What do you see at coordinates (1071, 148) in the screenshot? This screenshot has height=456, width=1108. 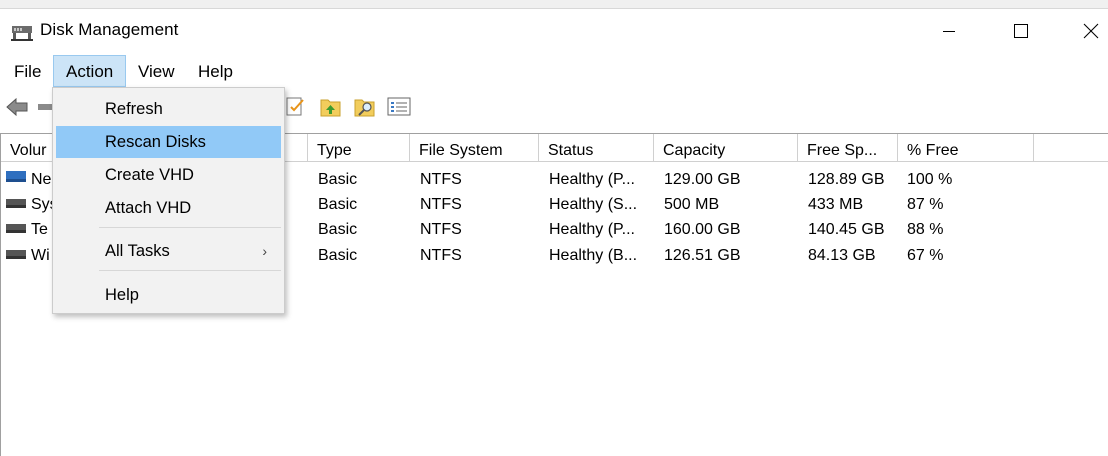 I see `column-header-filler` at bounding box center [1071, 148].